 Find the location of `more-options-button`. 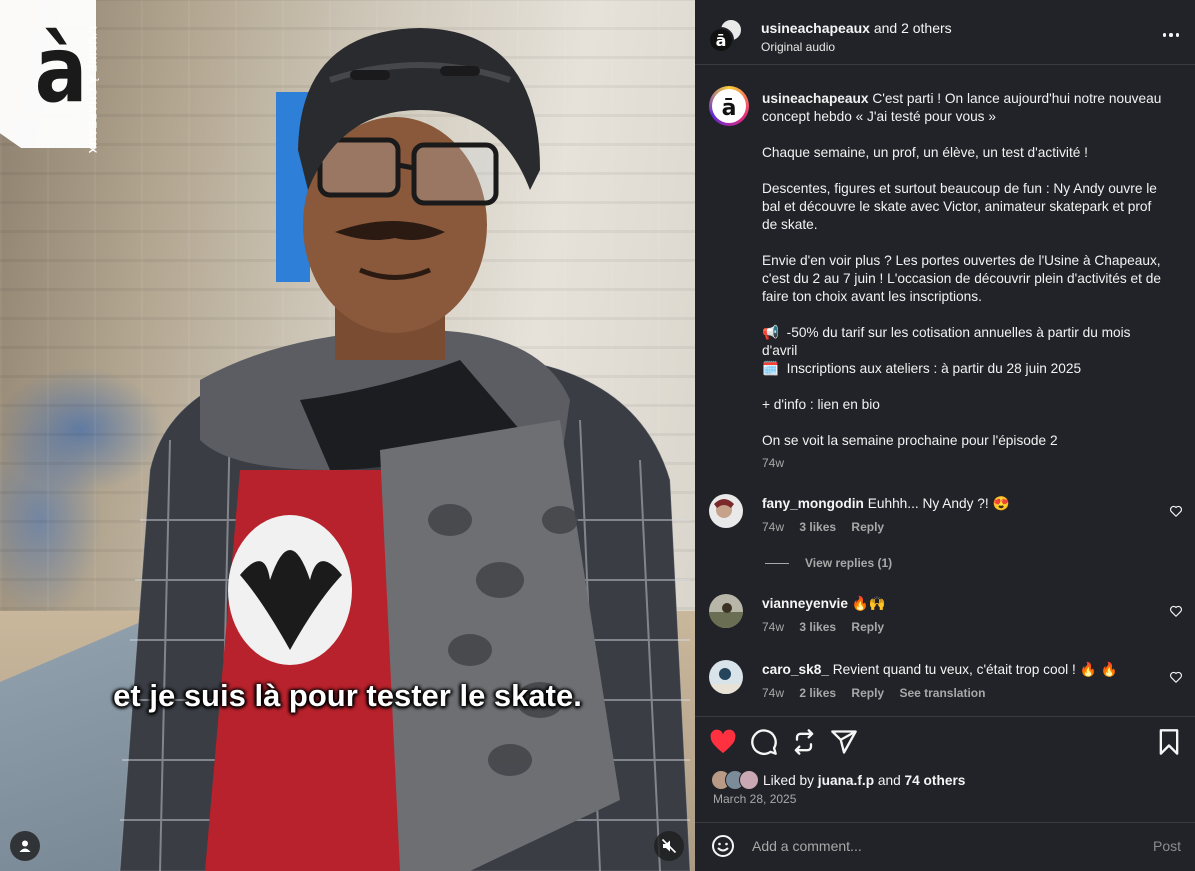

more-options-button is located at coordinates (1171, 35).